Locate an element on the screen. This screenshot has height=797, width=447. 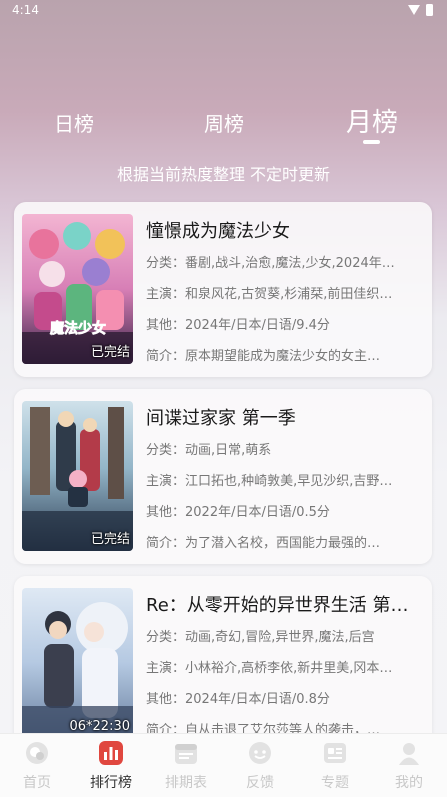
poster-image: 已完结 is located at coordinates (77, 476).